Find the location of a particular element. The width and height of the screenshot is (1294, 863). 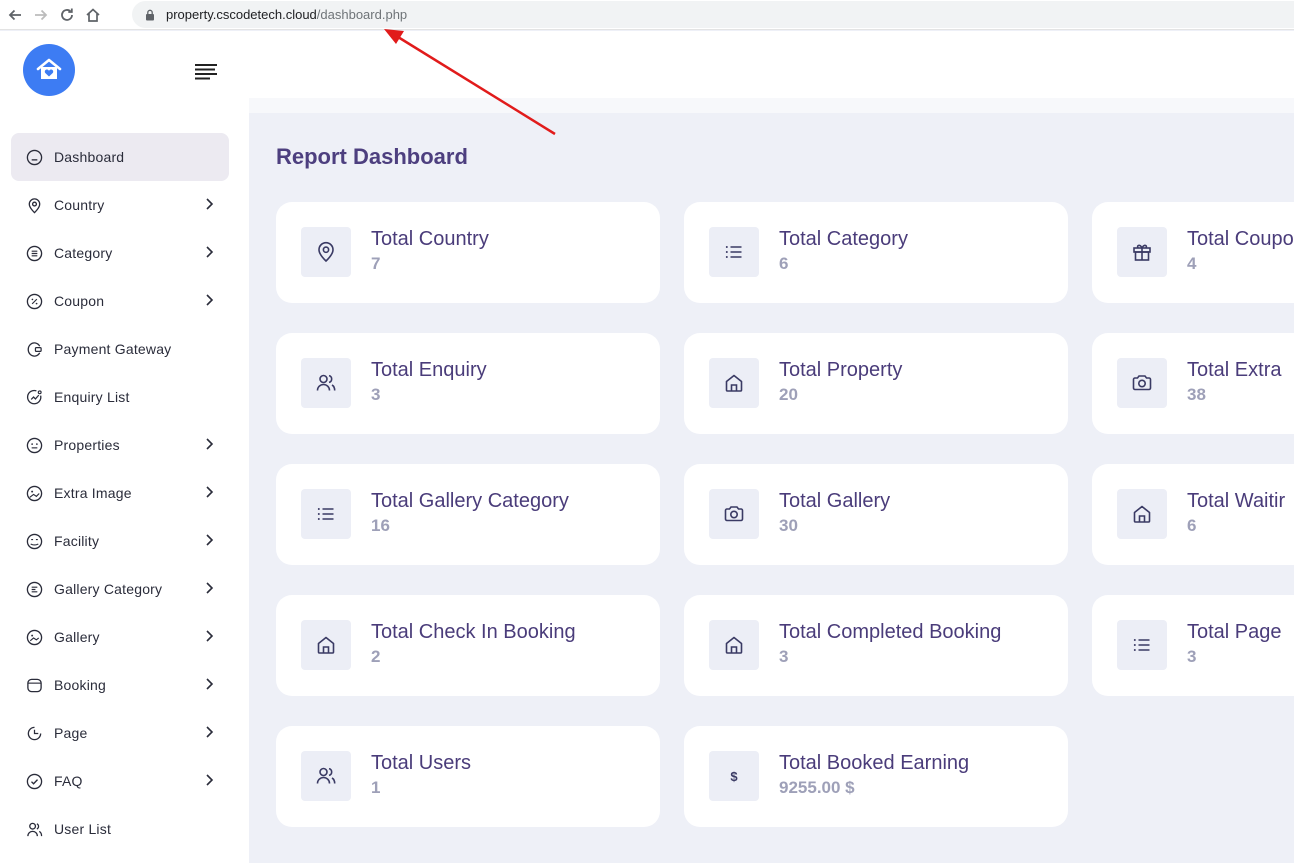

stat-card-total-category: Total Category 6 is located at coordinates (876, 252).